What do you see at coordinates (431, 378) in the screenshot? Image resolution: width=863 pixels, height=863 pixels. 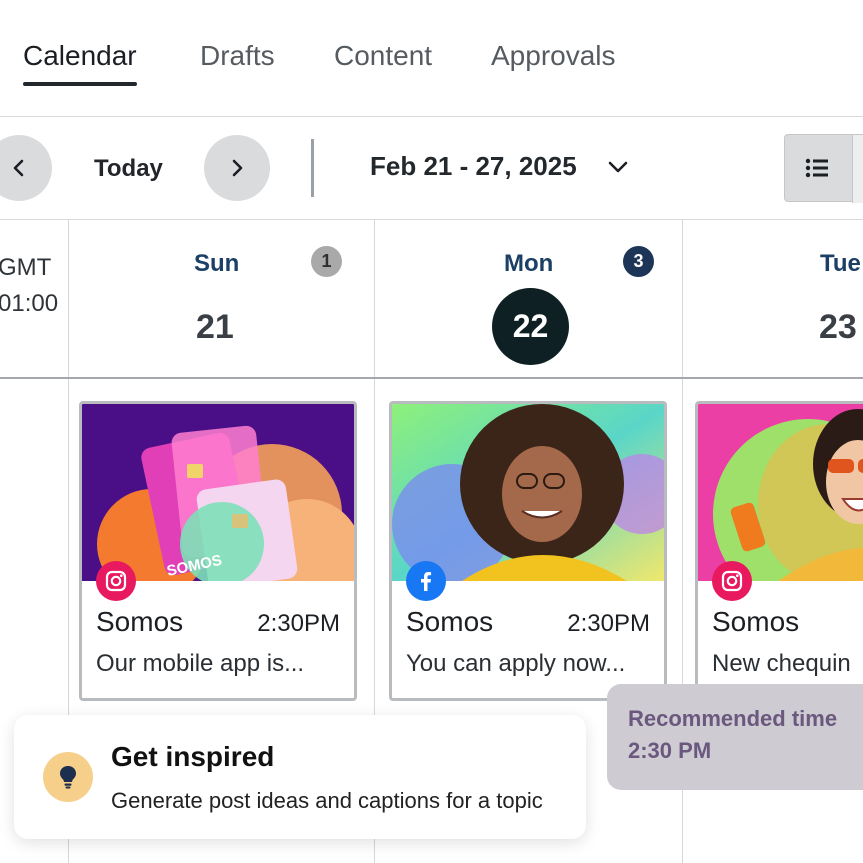 I see `header-divider` at bounding box center [431, 378].